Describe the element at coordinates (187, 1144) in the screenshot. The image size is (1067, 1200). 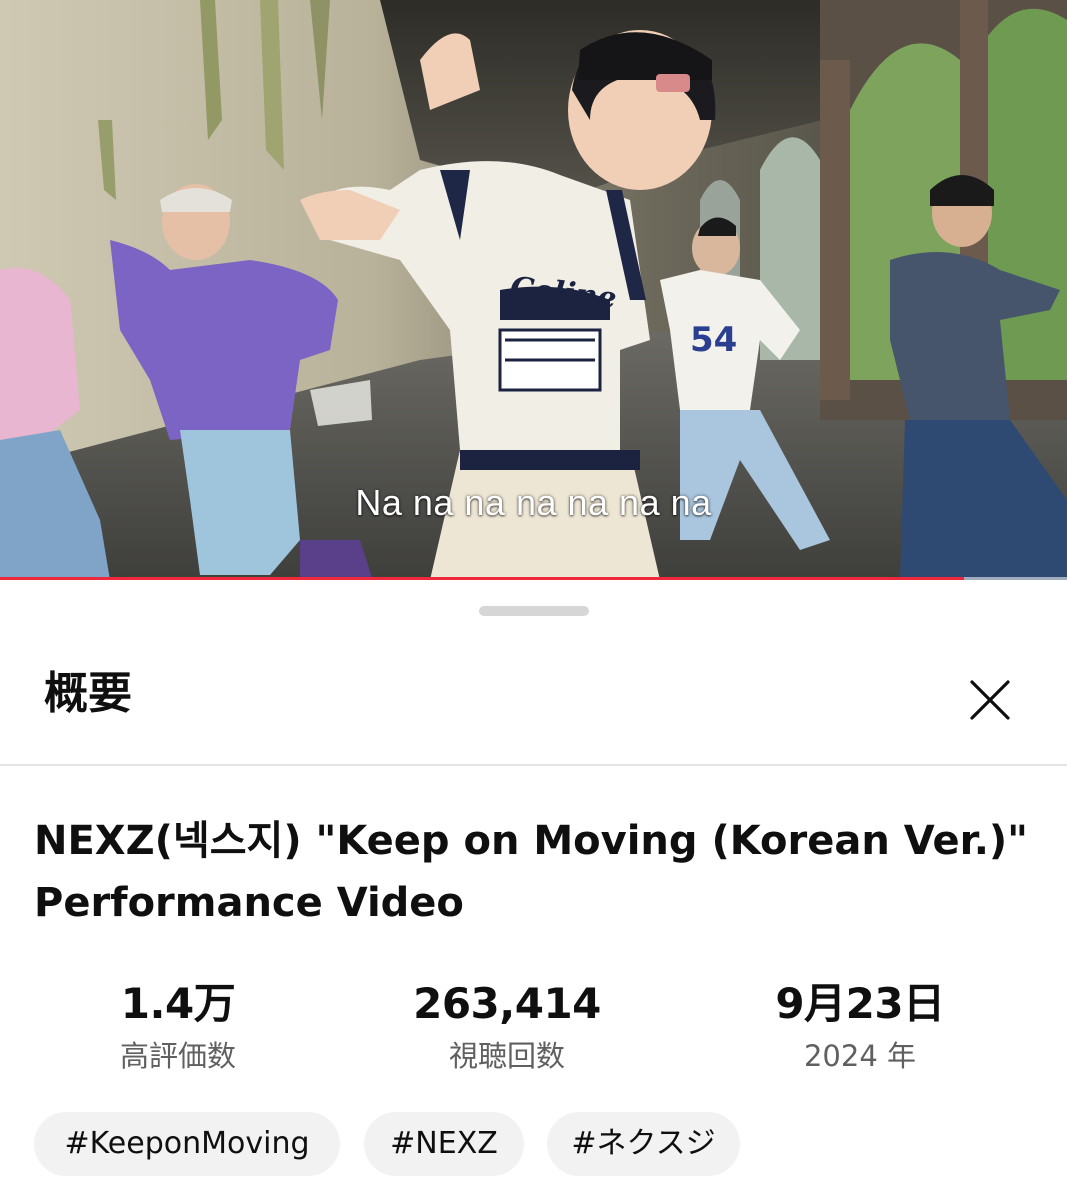
I see `hashtag-chip-keeponmoving: #KeeponMoving` at that location.